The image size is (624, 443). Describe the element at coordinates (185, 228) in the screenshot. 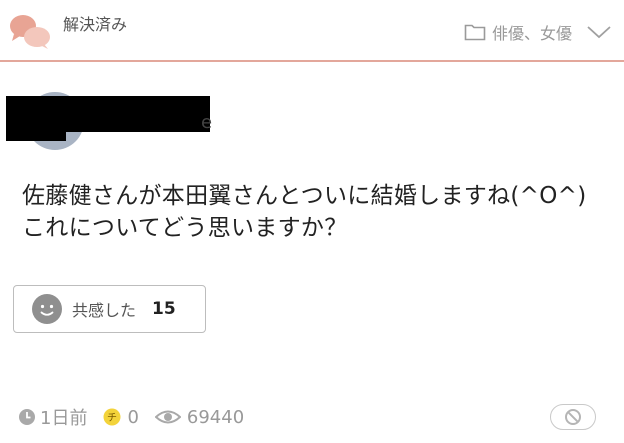

I see `question-line: これについてどう思いますか？` at that location.